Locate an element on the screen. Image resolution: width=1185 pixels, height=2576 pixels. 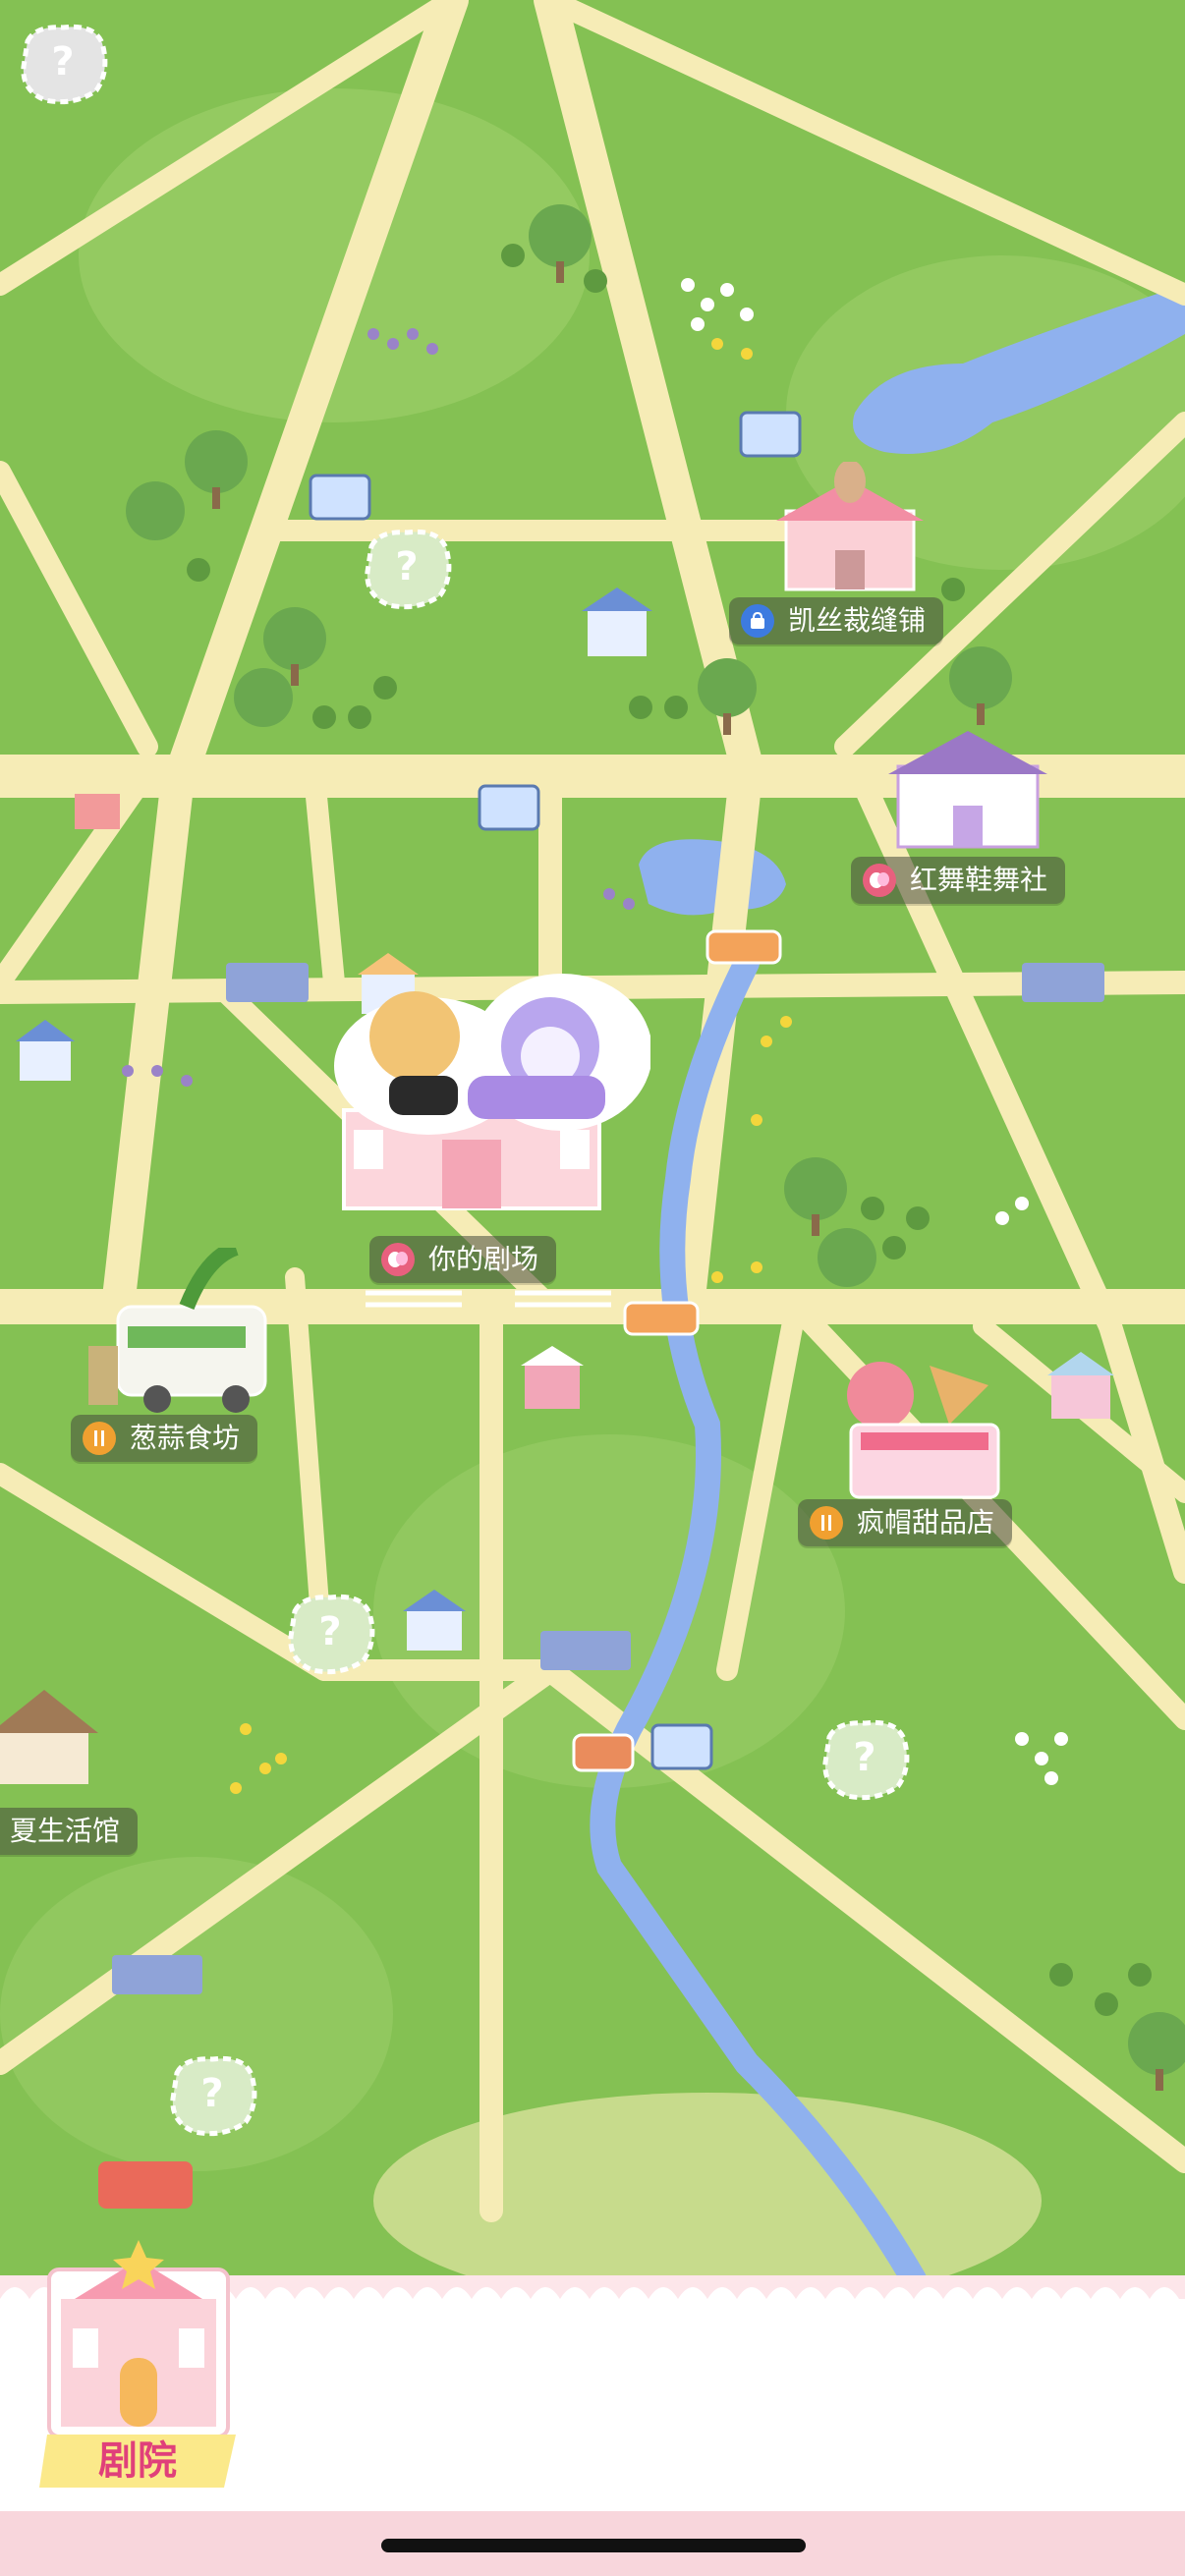
conghuan-food-truck-building is located at coordinates (182, 1332).